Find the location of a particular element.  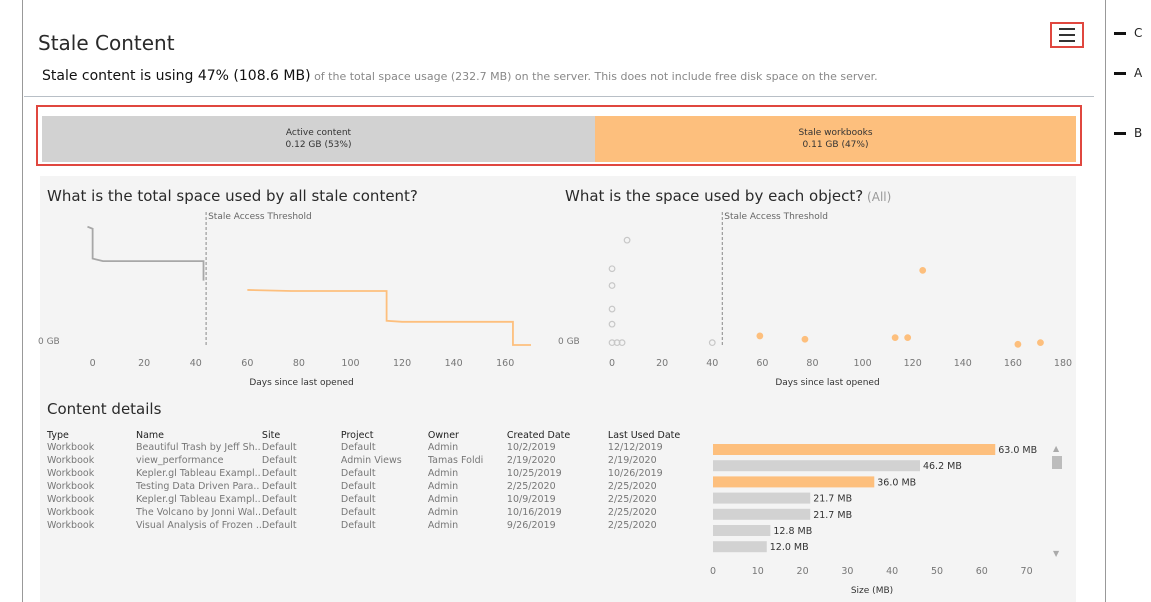

table-cell: Visual Analysis of Frozen .. is located at coordinates (199, 525).